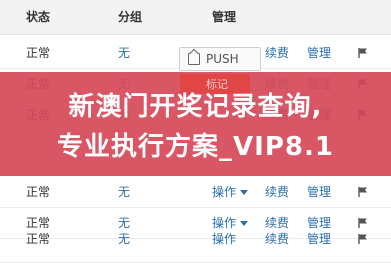  Describe the element at coordinates (195, 107) in the screenshot. I see `banner-line-1: 新澳门开奖记录查询,` at that location.